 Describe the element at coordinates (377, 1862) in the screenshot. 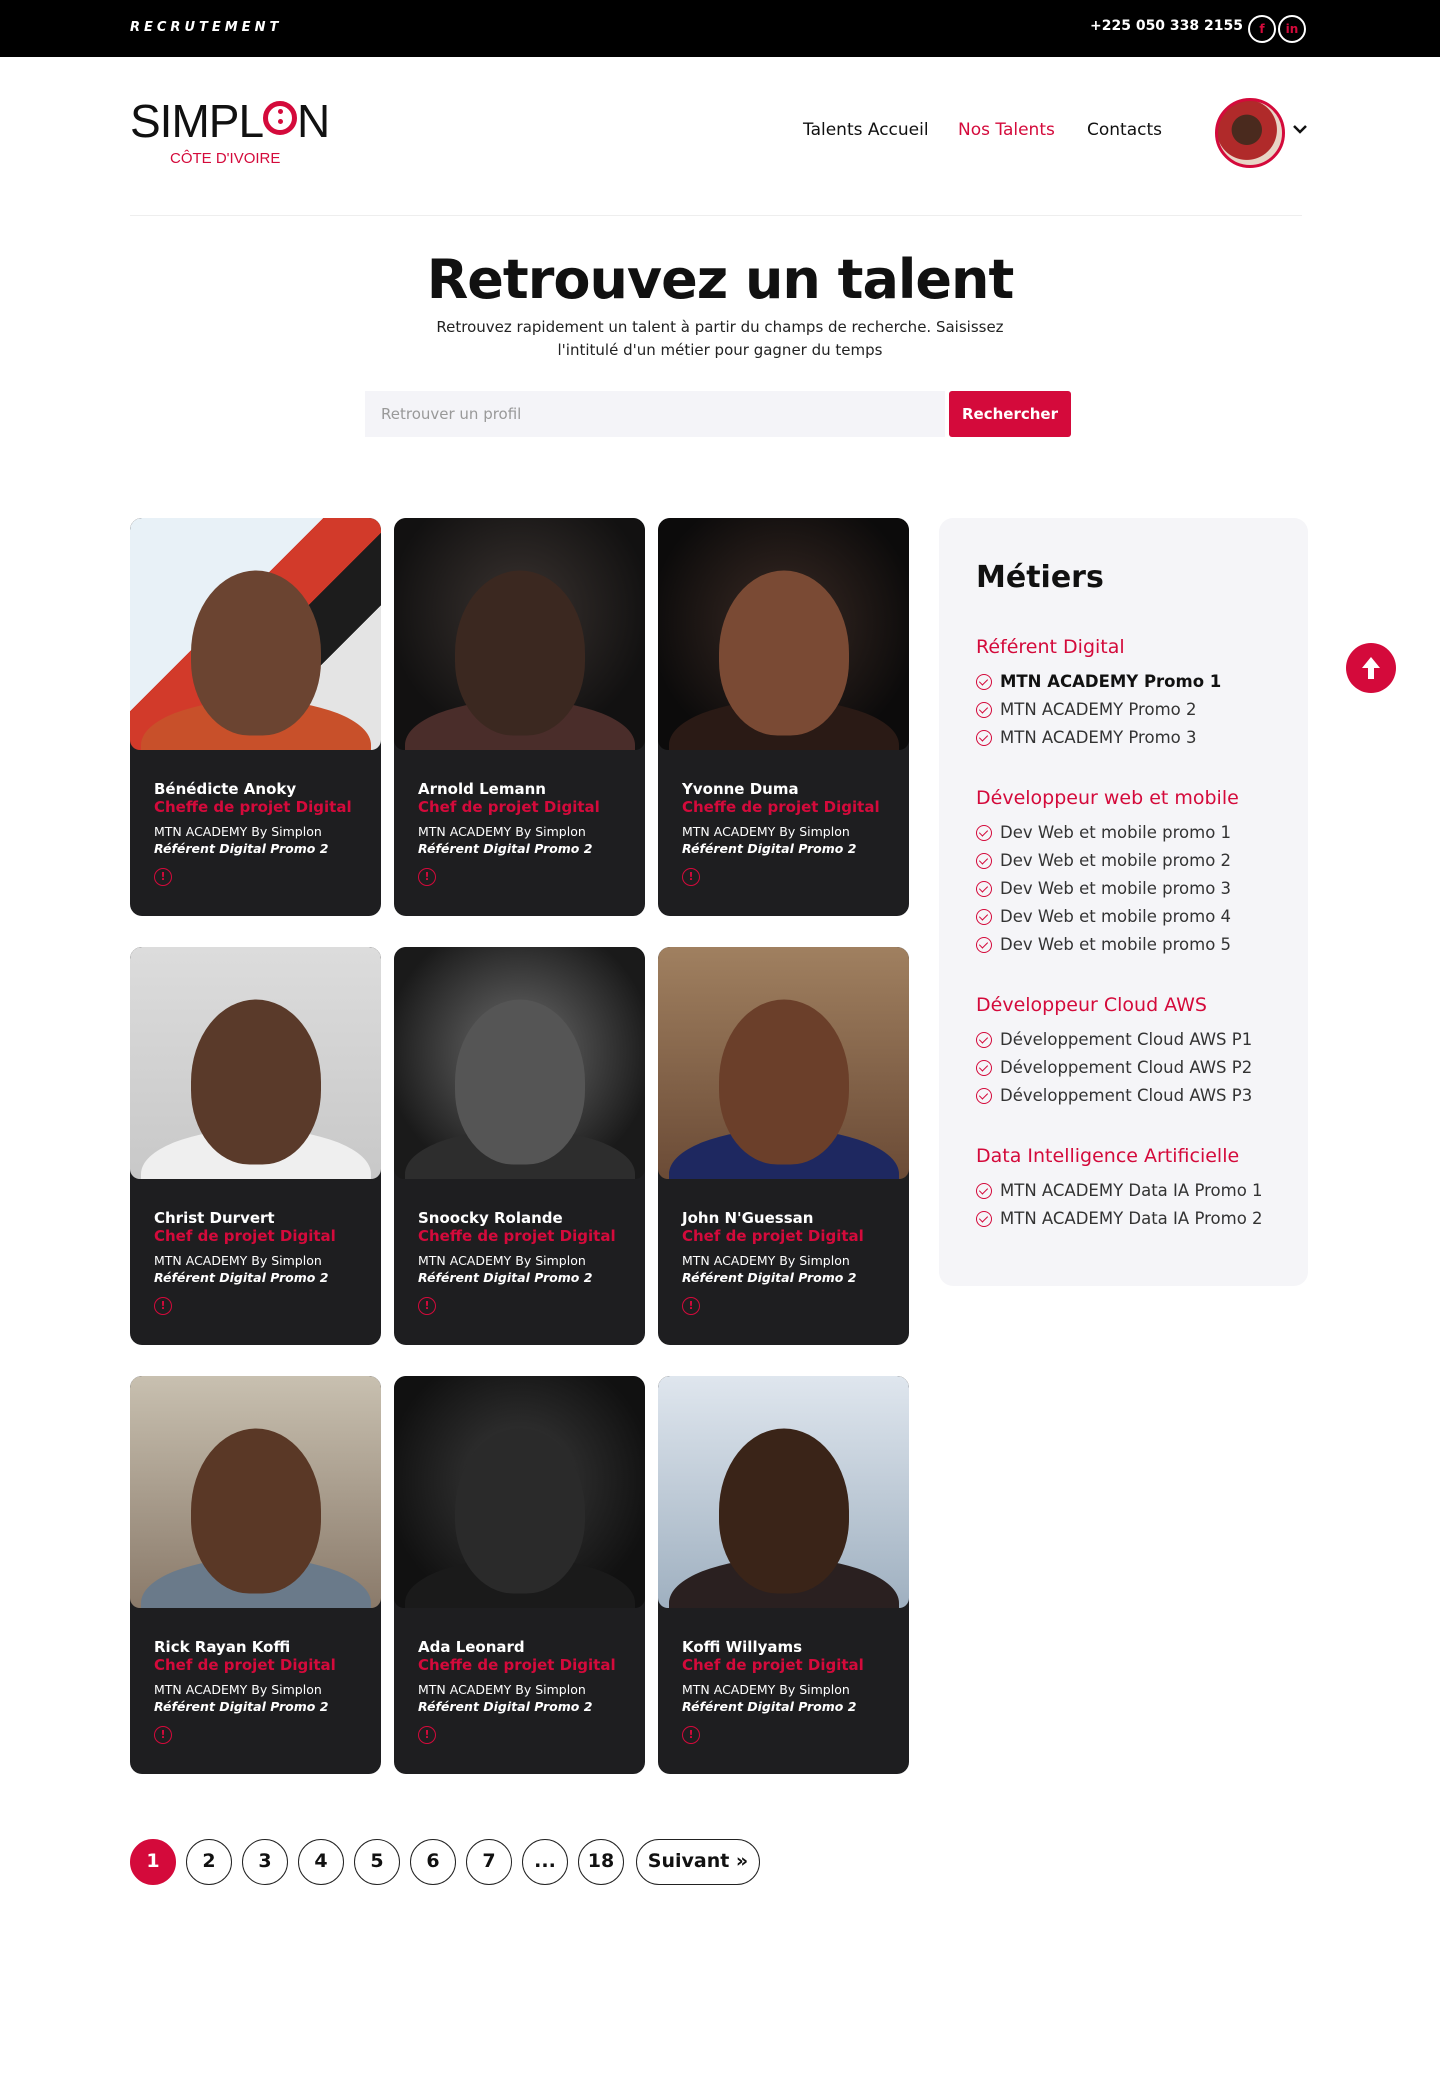

I see `pagination-page: 5` at that location.